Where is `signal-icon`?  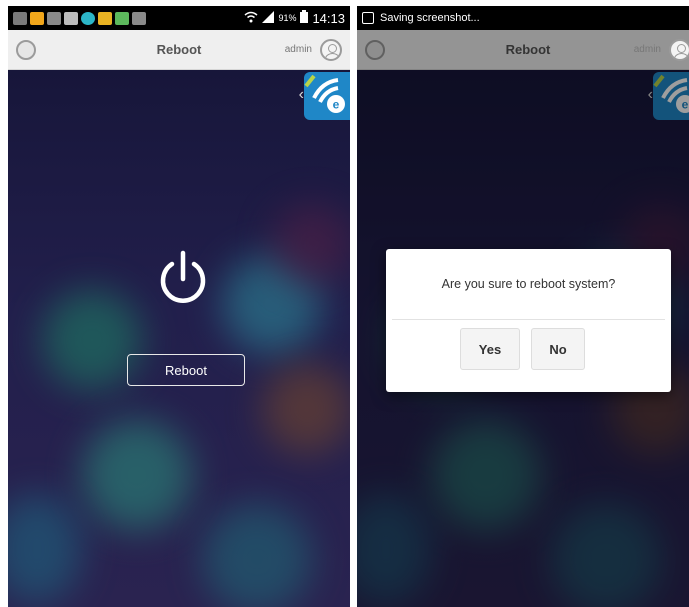 signal-icon is located at coordinates (268, 18).